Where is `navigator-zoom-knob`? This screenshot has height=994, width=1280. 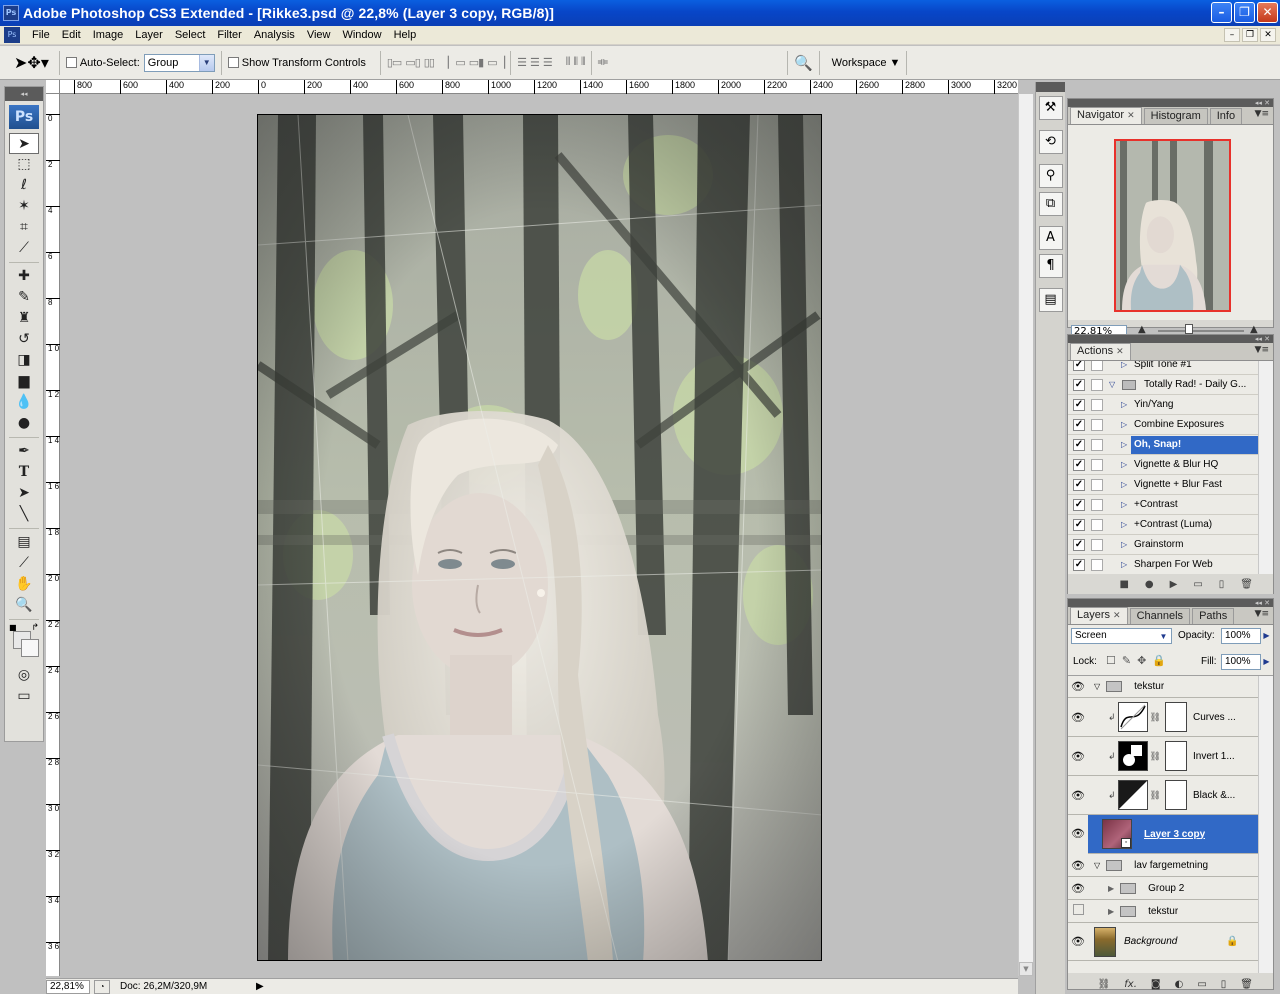 navigator-zoom-knob is located at coordinates (1189, 329).